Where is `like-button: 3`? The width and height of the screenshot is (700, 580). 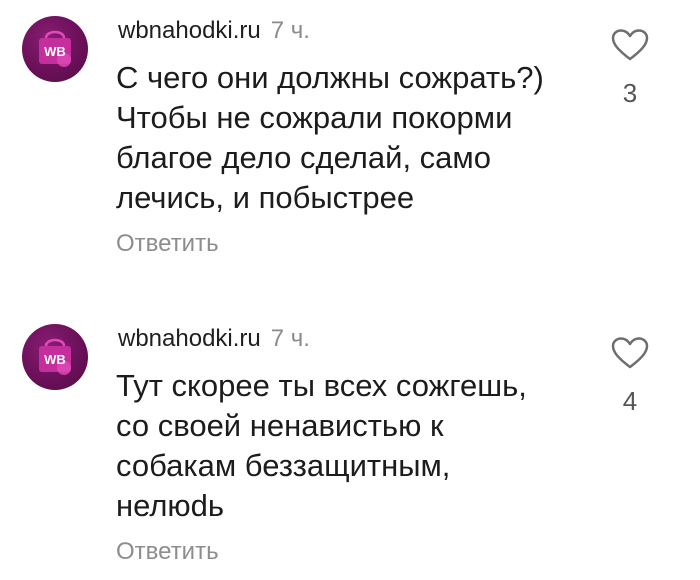 like-button: 3 is located at coordinates (630, 68).